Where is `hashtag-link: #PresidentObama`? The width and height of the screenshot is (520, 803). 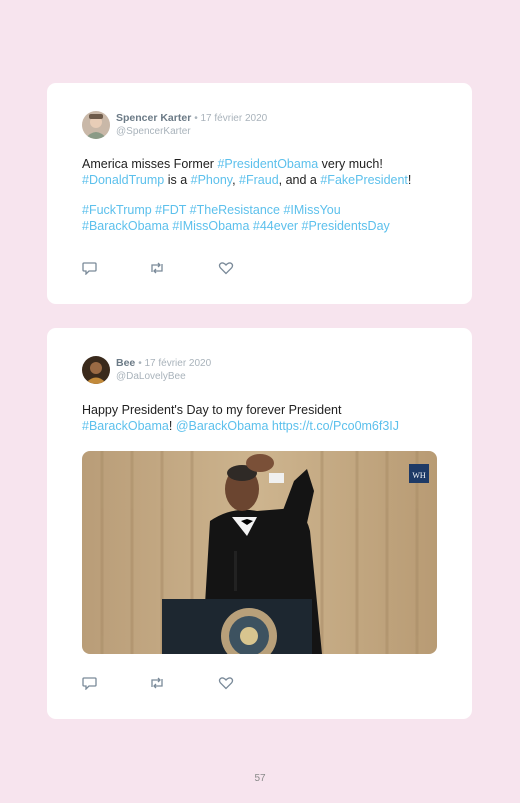 hashtag-link: #PresidentObama is located at coordinates (267, 164).